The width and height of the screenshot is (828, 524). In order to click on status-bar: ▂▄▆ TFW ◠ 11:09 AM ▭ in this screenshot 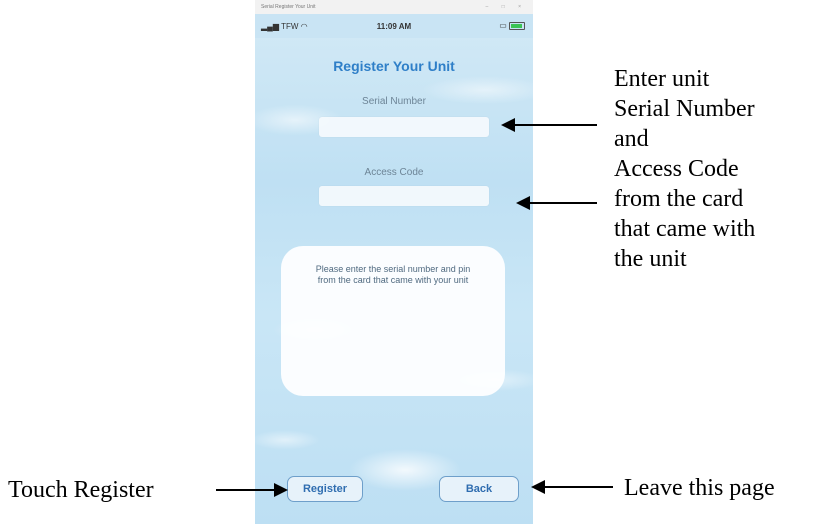, I will do `click(394, 26)`.